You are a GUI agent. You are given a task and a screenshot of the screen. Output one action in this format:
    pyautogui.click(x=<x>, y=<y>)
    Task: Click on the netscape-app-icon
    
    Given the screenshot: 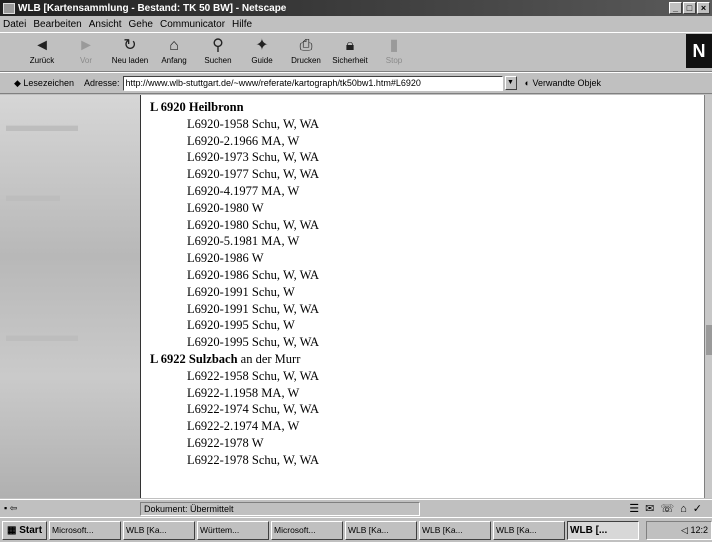 What is the action you would take?
    pyautogui.click(x=9, y=8)
    